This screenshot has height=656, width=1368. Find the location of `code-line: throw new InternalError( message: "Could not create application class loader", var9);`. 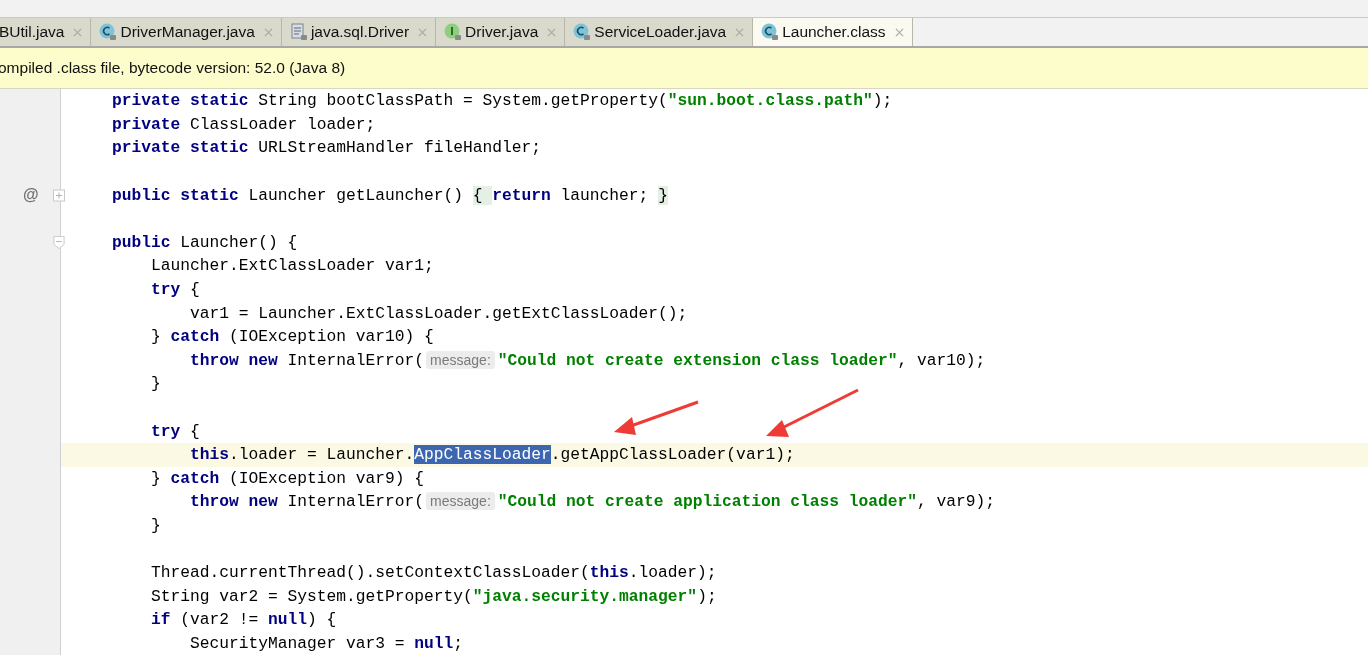

code-line: throw new InternalError( message: "Could not create application class loader", var9); is located at coordinates (592, 502).